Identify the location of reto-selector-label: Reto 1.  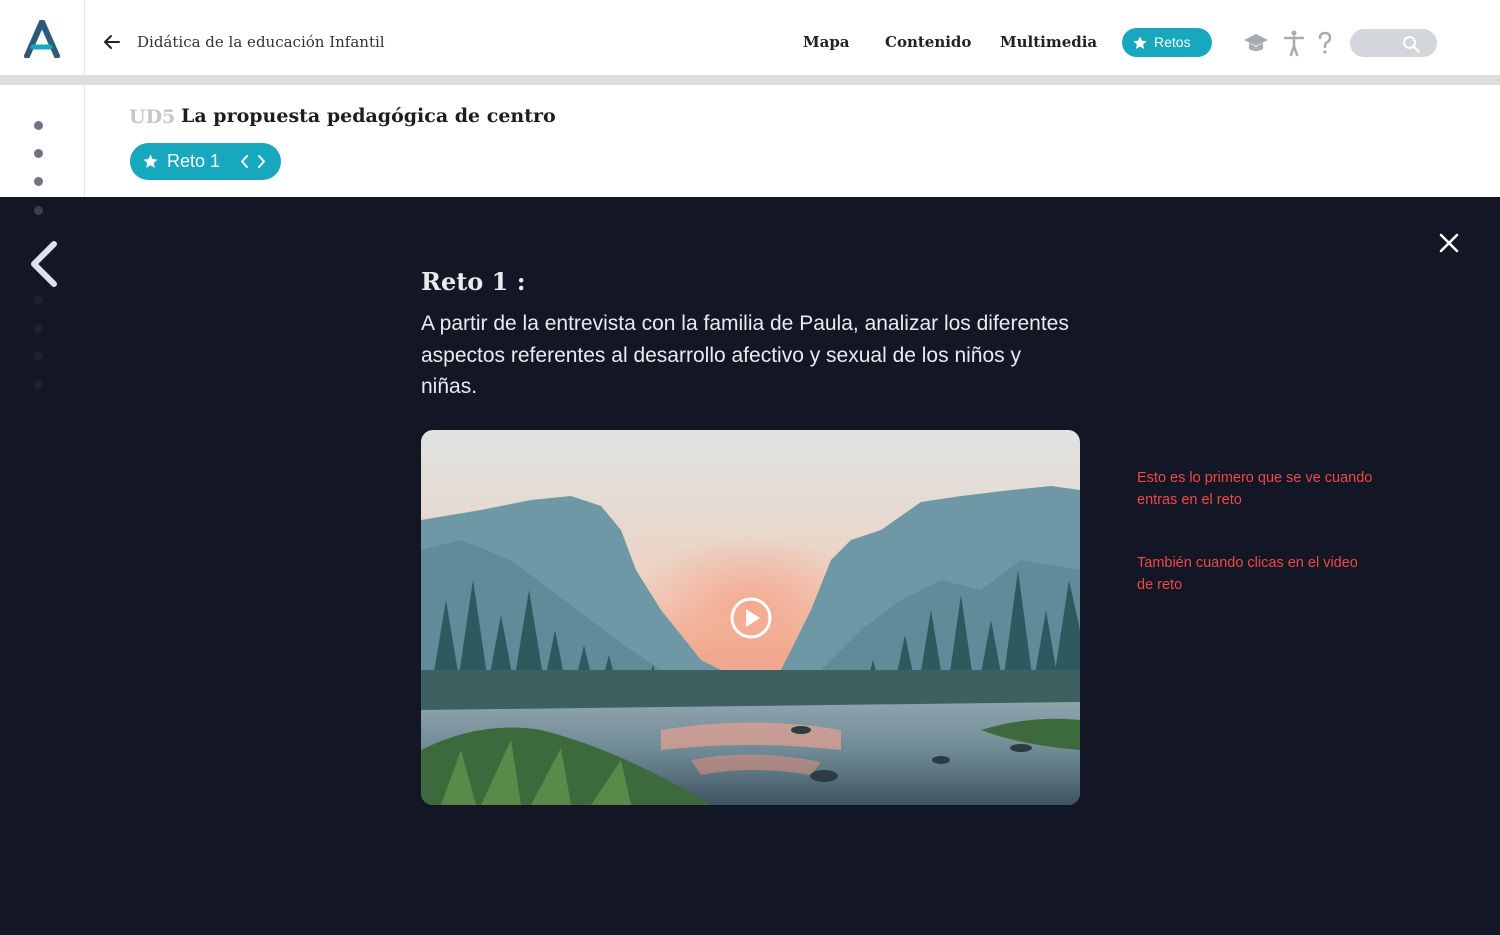
(194, 161).